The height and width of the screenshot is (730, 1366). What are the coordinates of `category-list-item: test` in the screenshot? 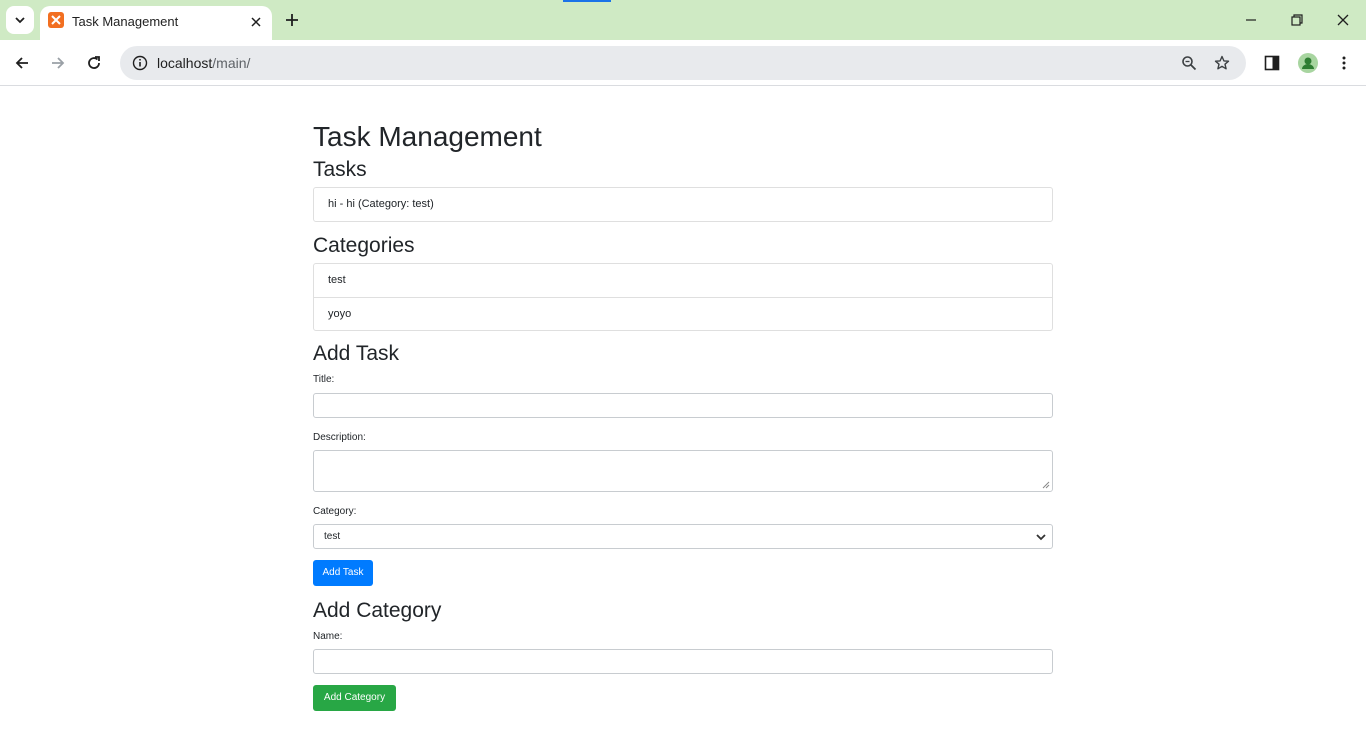 It's located at (337, 280).